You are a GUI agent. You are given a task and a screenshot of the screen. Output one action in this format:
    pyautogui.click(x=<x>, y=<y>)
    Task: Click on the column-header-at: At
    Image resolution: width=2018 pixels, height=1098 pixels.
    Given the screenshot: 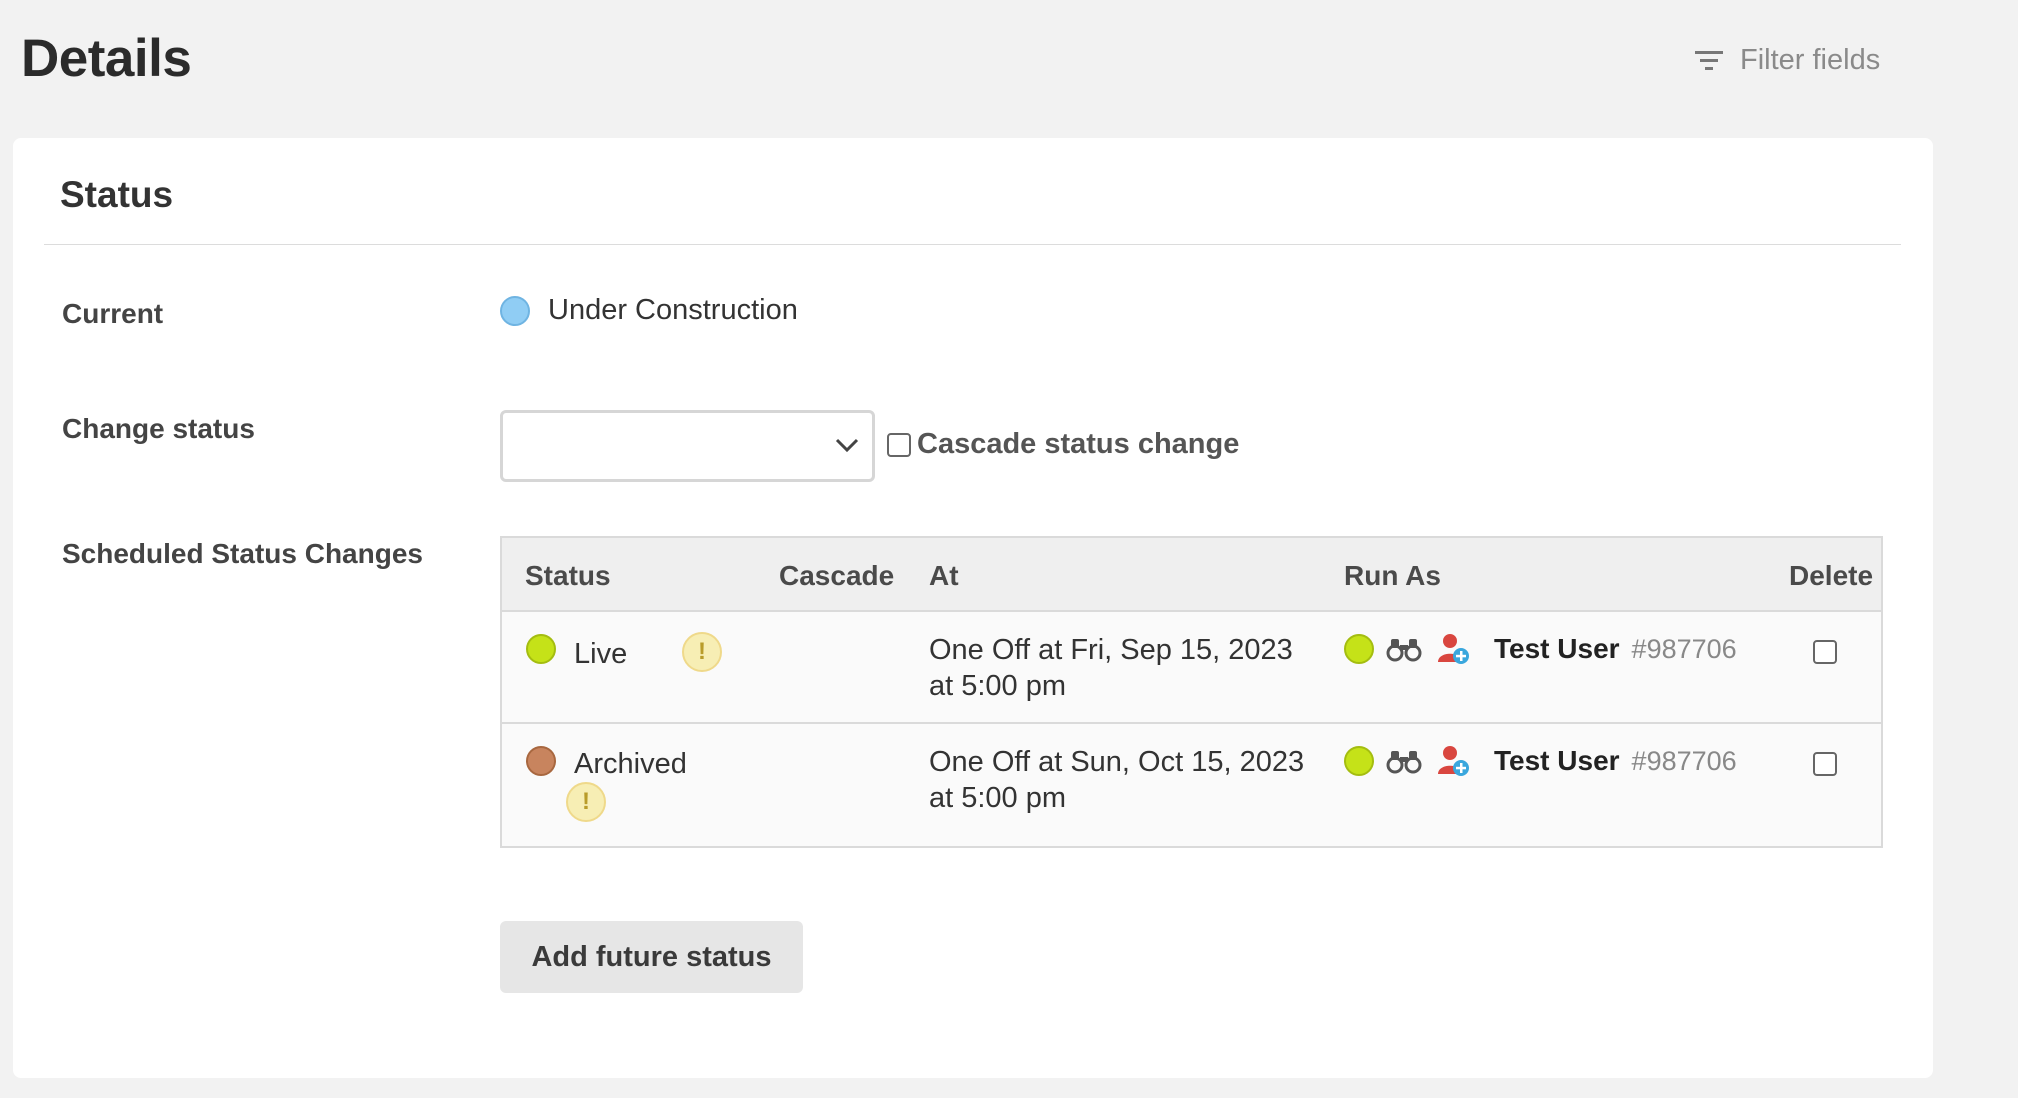 What is the action you would take?
    pyautogui.click(x=944, y=575)
    